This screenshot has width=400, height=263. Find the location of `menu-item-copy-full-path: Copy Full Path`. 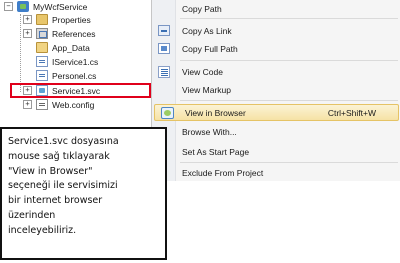

menu-item-copy-full-path: Copy Full Path is located at coordinates (276, 48).